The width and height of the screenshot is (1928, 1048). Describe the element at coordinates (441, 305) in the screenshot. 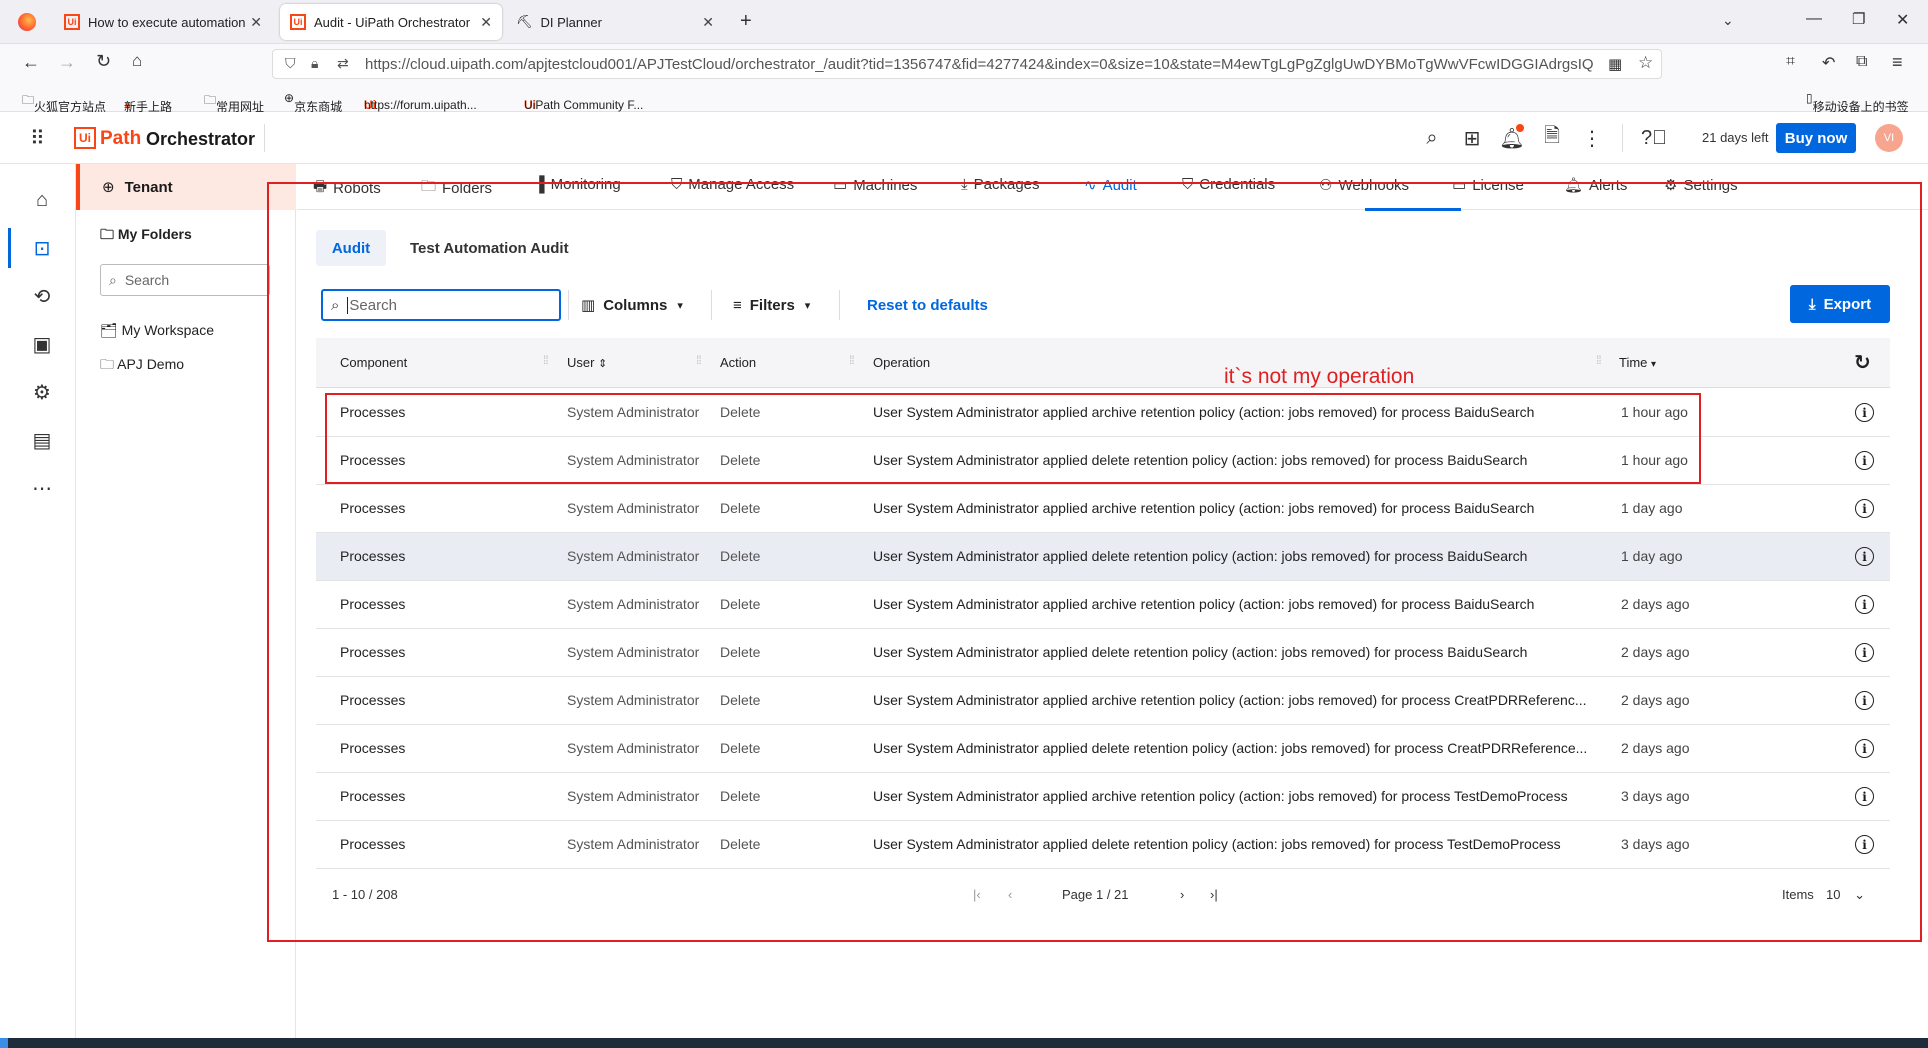

I see `audit-search-input: ⌕ Search` at that location.